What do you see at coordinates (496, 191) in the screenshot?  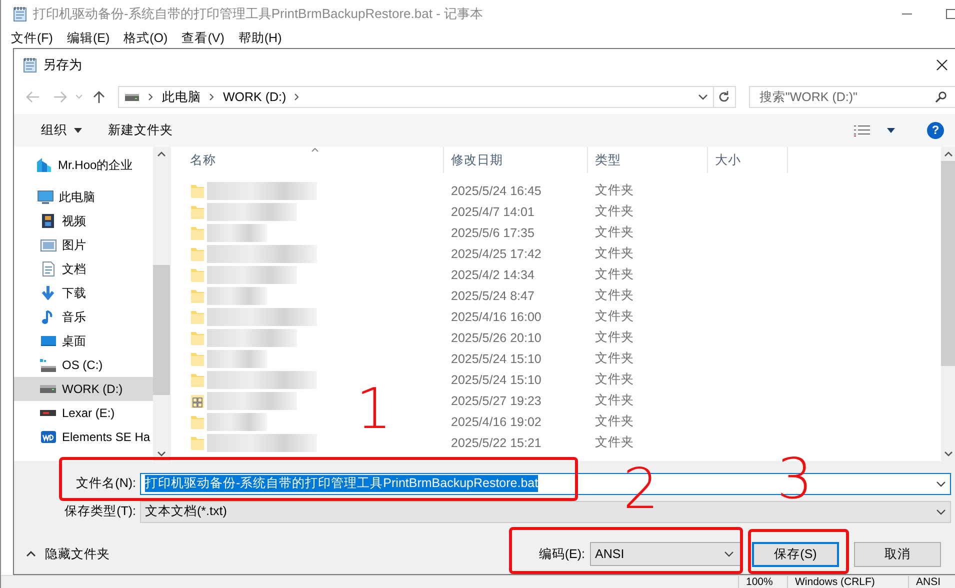 I see `date-cell-text: 2025/5/24 16:45` at bounding box center [496, 191].